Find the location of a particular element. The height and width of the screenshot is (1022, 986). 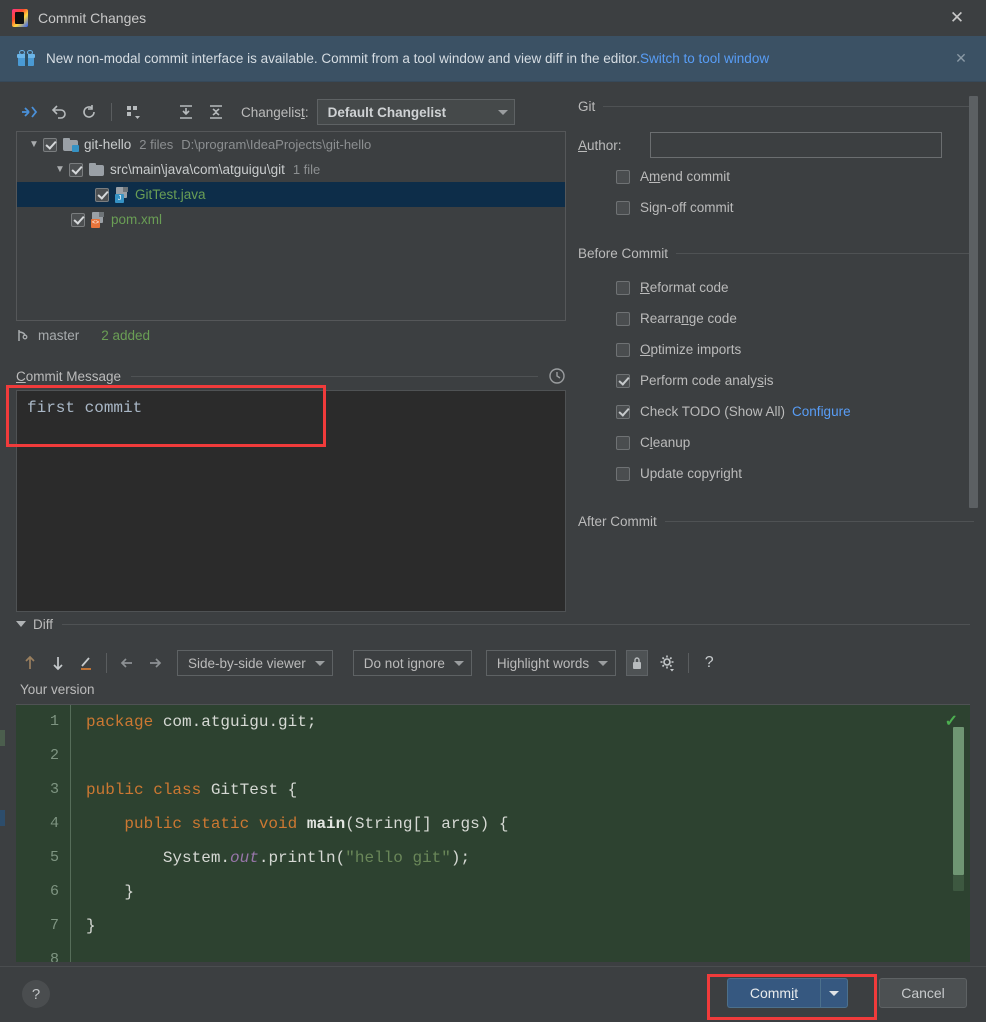

code-scrollbar-thumb is located at coordinates (958, 801).